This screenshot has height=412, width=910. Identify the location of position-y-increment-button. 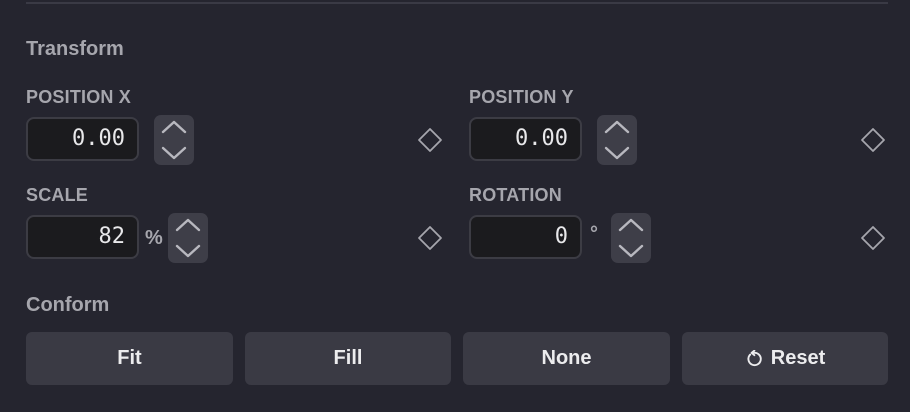
(617, 127).